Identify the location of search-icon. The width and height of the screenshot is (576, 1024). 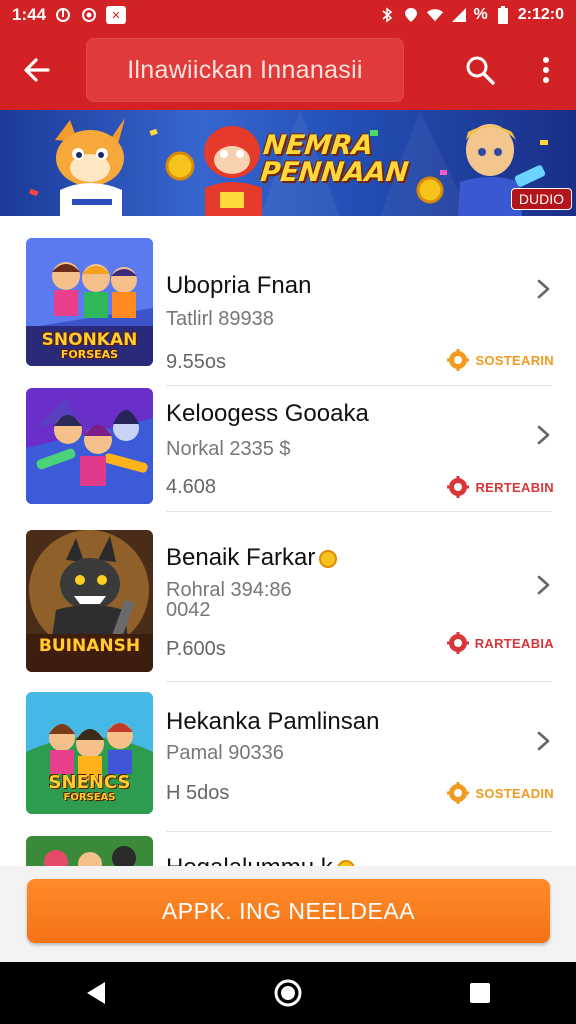
(480, 70).